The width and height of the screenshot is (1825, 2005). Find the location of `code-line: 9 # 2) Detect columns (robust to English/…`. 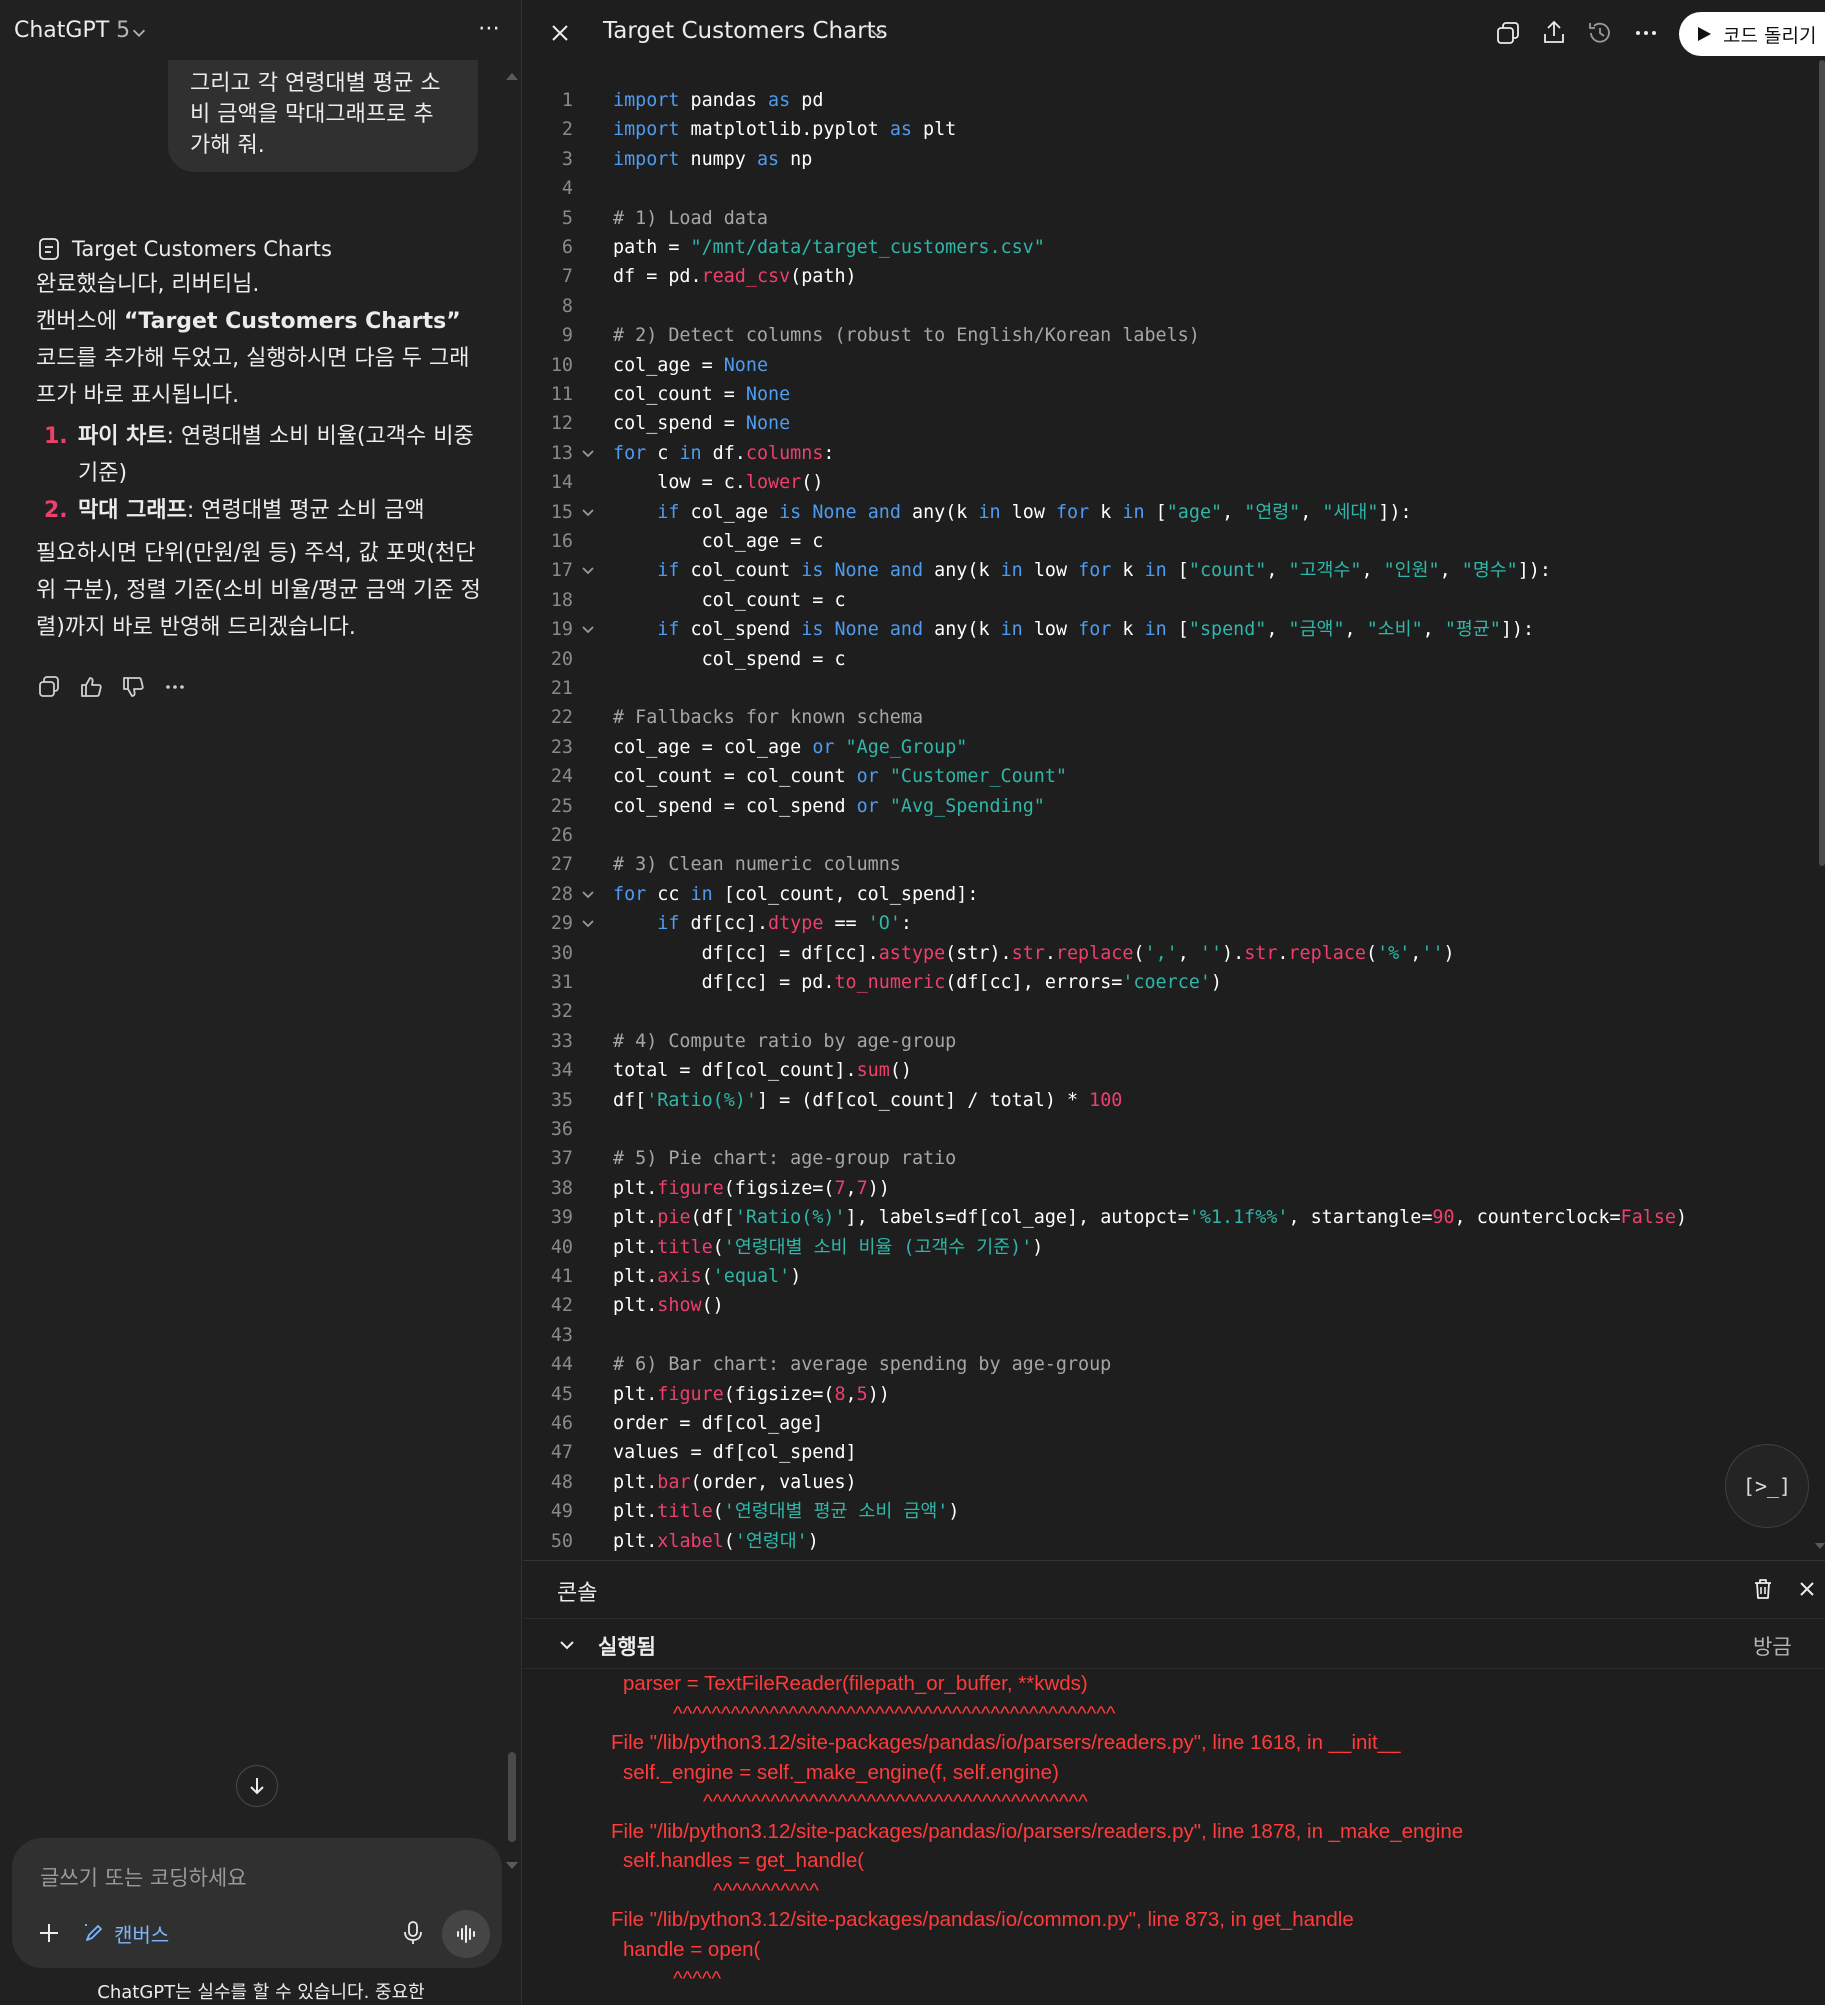

code-line: 9 # 2) Detect columns (robust to English/… is located at coordinates (1168, 335).